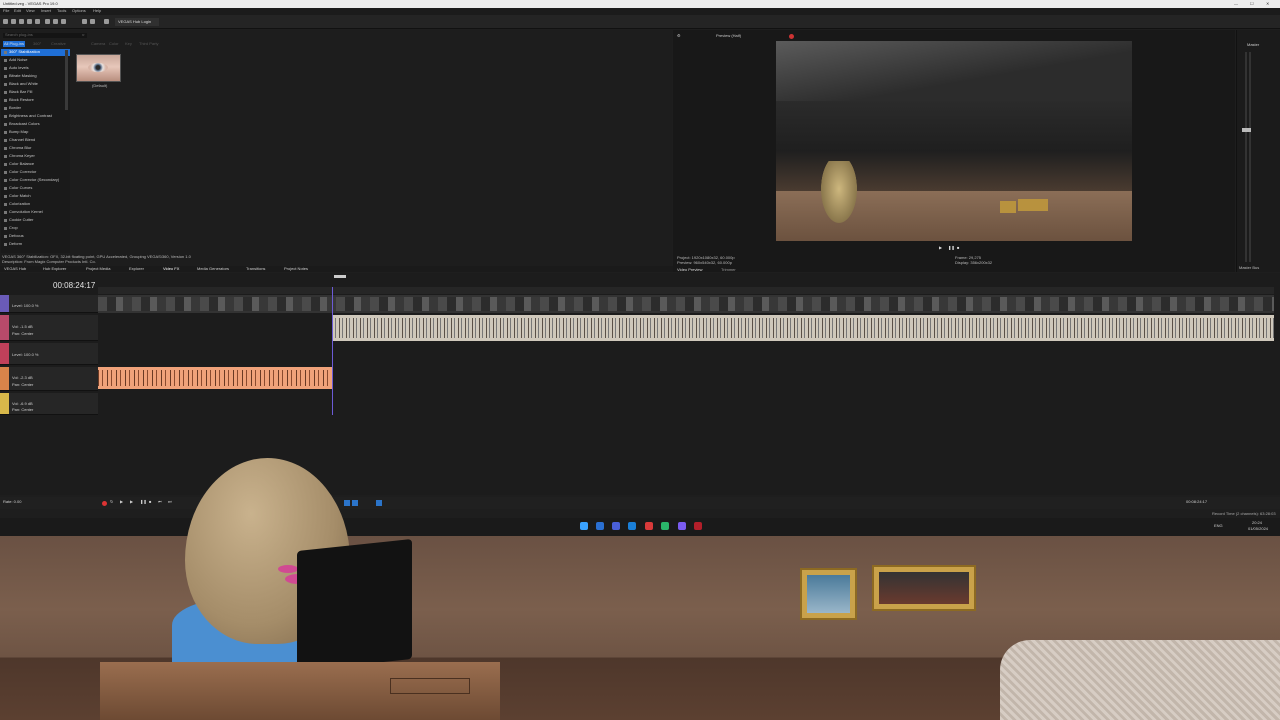 Image resolution: width=1280 pixels, height=720 pixels. Describe the element at coordinates (35, 76) in the screenshot. I see `plugin-item: Bitrate Masking` at that location.